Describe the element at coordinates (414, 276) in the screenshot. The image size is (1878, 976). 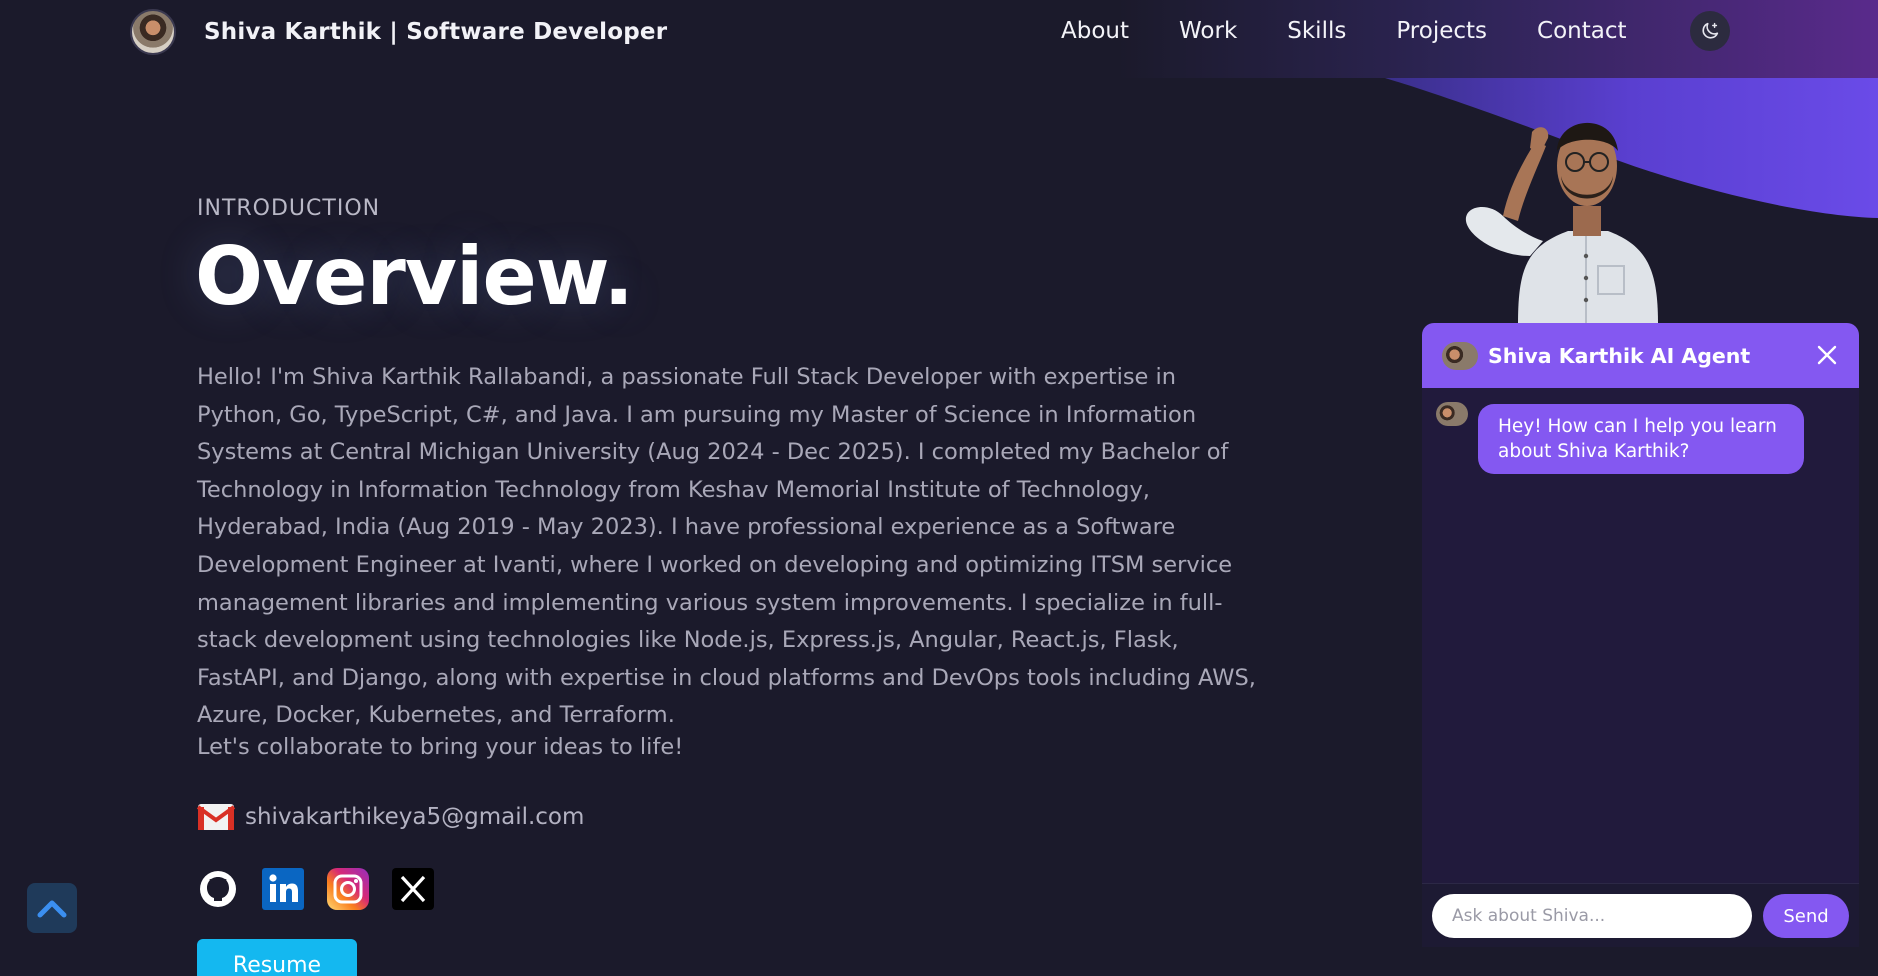
I see `page-title: Overview.` at that location.